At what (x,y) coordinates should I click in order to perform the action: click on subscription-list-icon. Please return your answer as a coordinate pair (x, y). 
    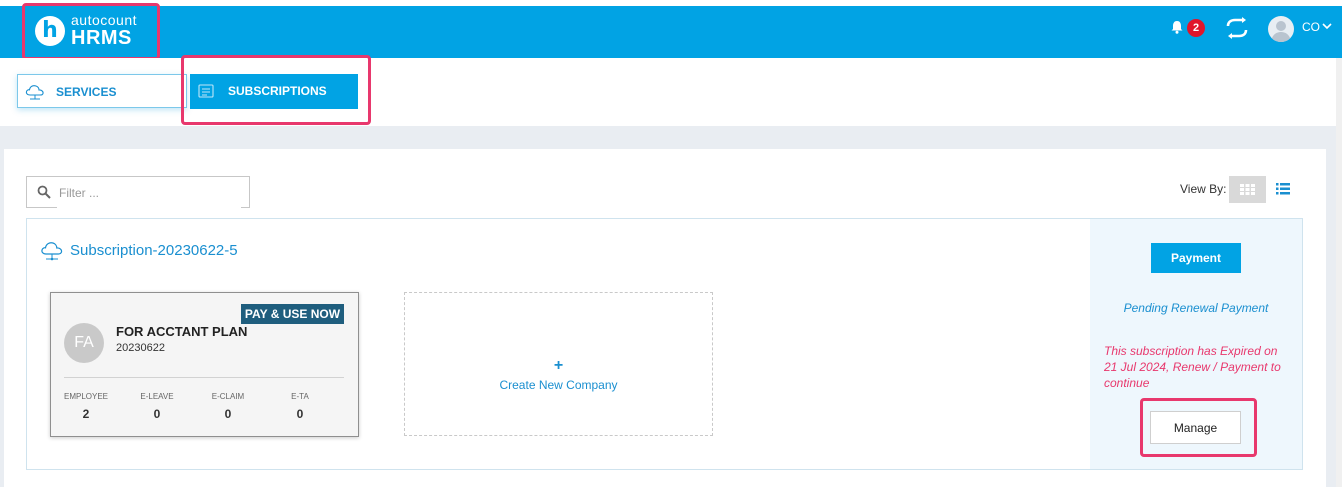
    Looking at the image, I should click on (206, 91).